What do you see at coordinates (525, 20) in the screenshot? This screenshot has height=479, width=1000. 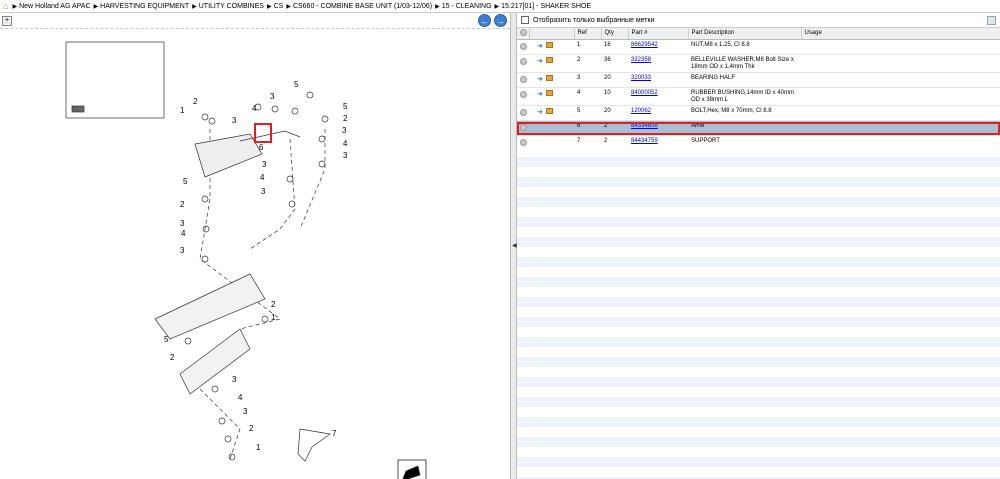 I see `show-selected-only-checkbox` at bounding box center [525, 20].